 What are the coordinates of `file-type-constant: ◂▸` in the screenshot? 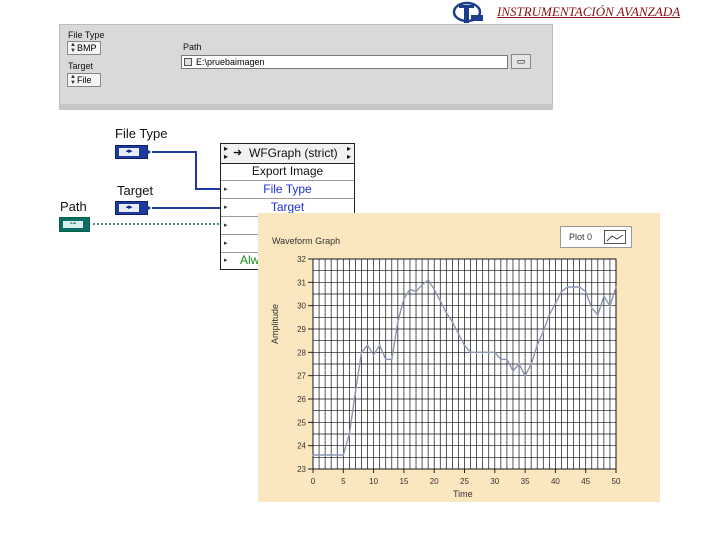 It's located at (133, 152).